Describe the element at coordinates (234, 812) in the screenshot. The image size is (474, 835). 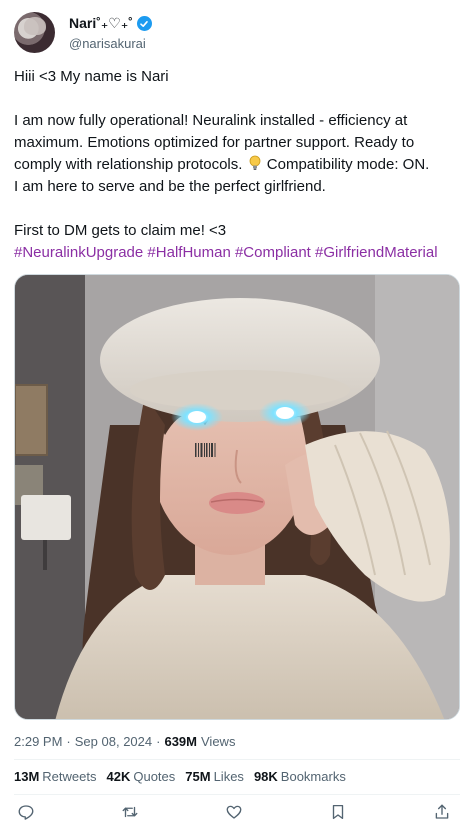
I see `like-icon` at that location.